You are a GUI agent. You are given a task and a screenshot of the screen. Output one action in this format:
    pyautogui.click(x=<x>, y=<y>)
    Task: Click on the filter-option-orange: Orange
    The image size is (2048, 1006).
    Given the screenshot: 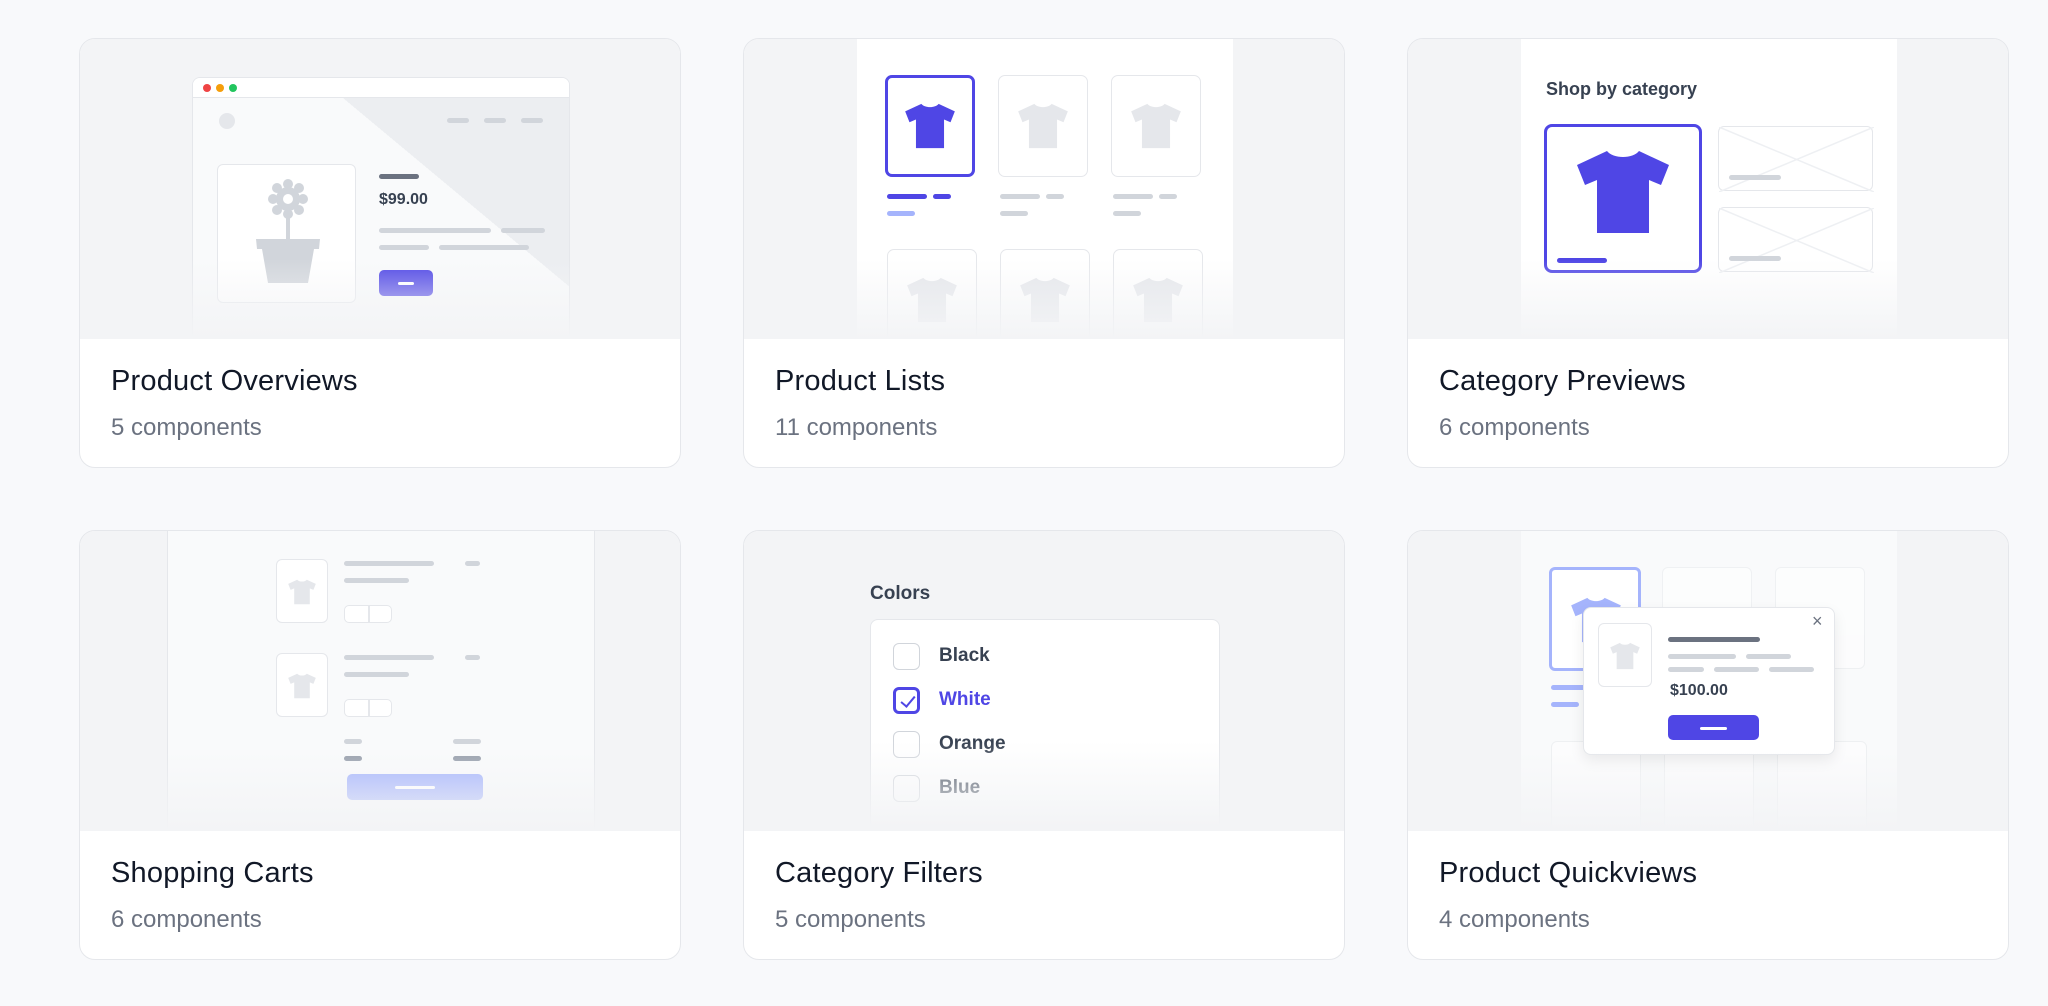 What is the action you would take?
    pyautogui.click(x=949, y=744)
    